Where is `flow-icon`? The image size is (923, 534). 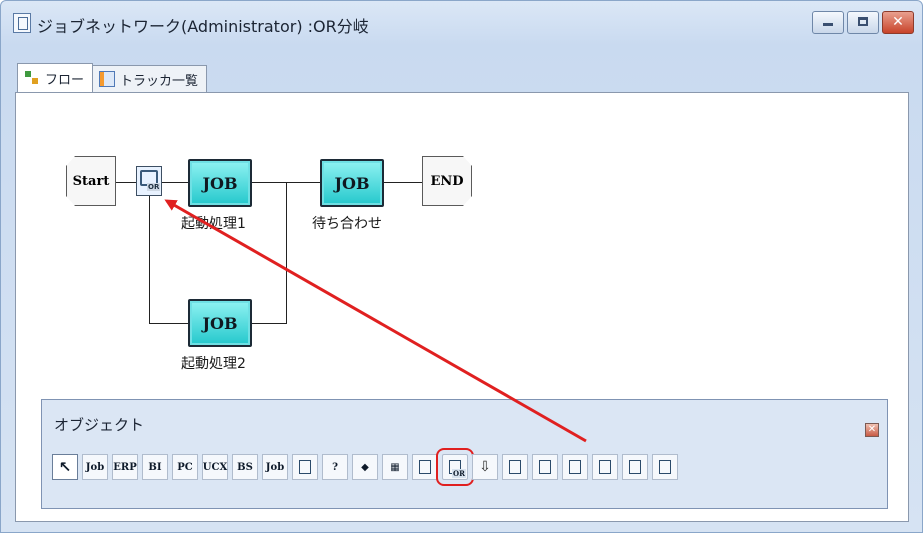 flow-icon is located at coordinates (32, 78).